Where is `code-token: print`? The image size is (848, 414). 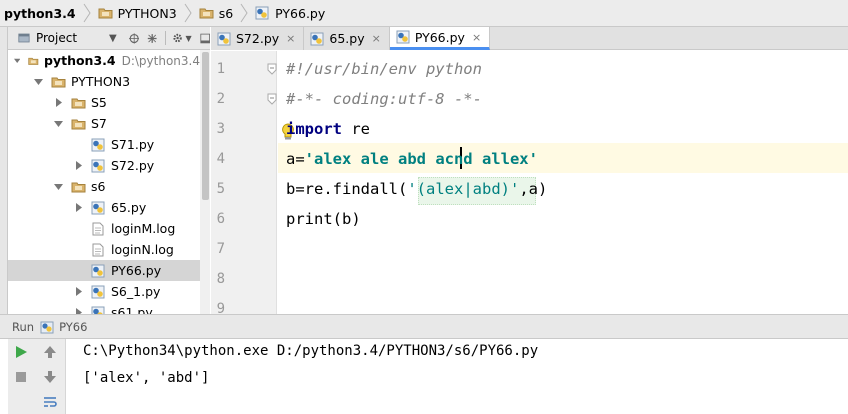
code-token: print is located at coordinates (309, 219).